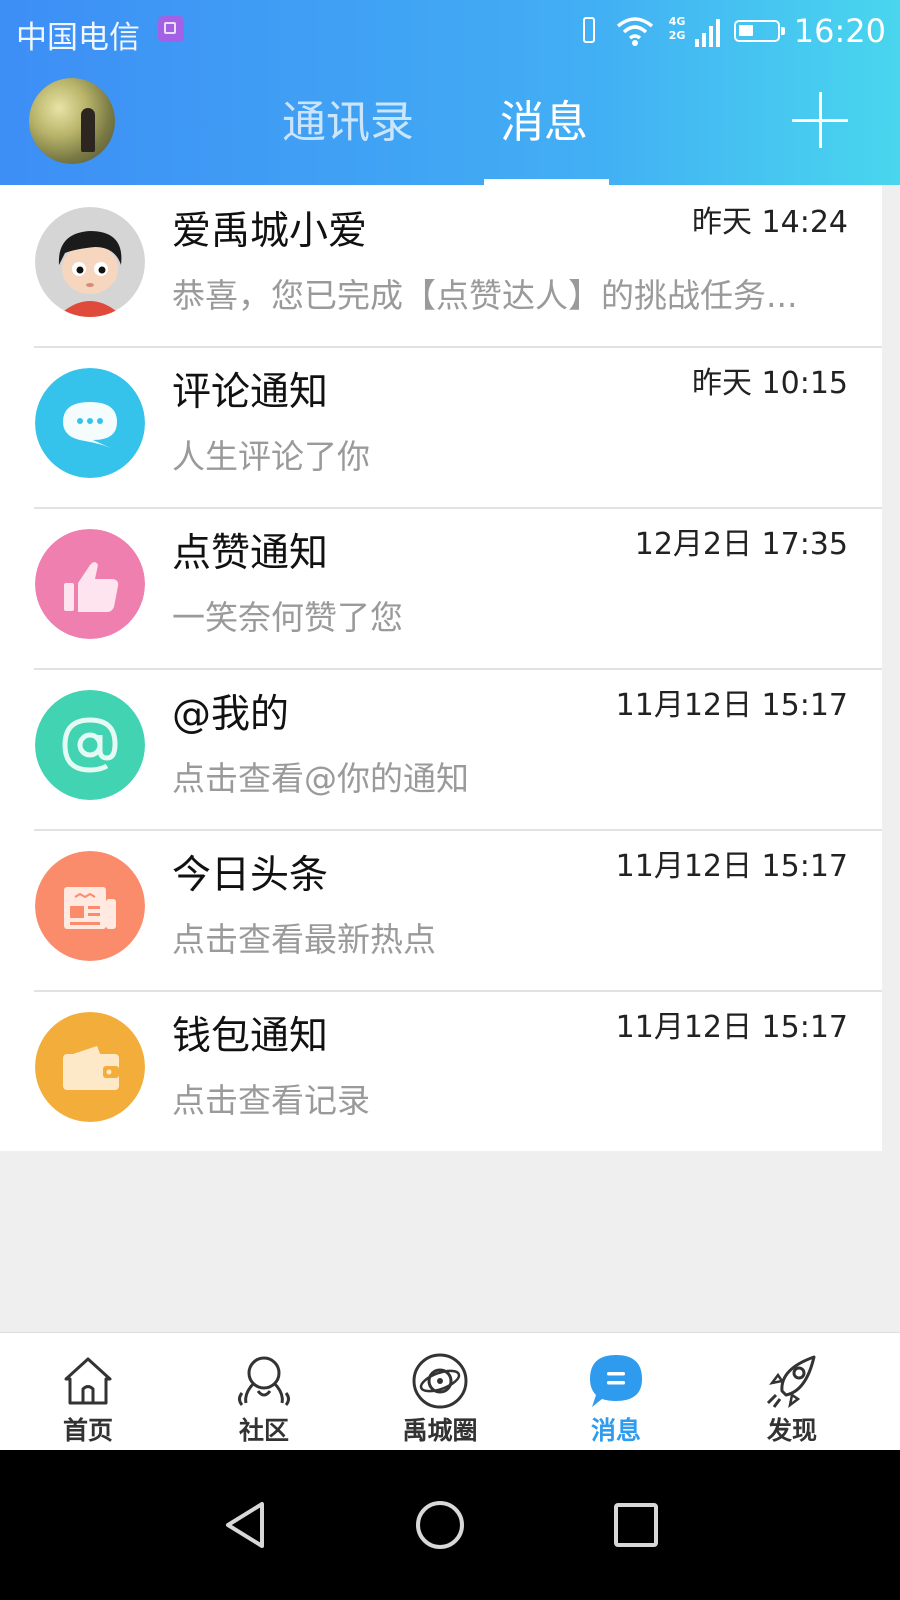 The image size is (900, 1600). Describe the element at coordinates (90, 584) in the screenshot. I see `thumbs-up-icon` at that location.